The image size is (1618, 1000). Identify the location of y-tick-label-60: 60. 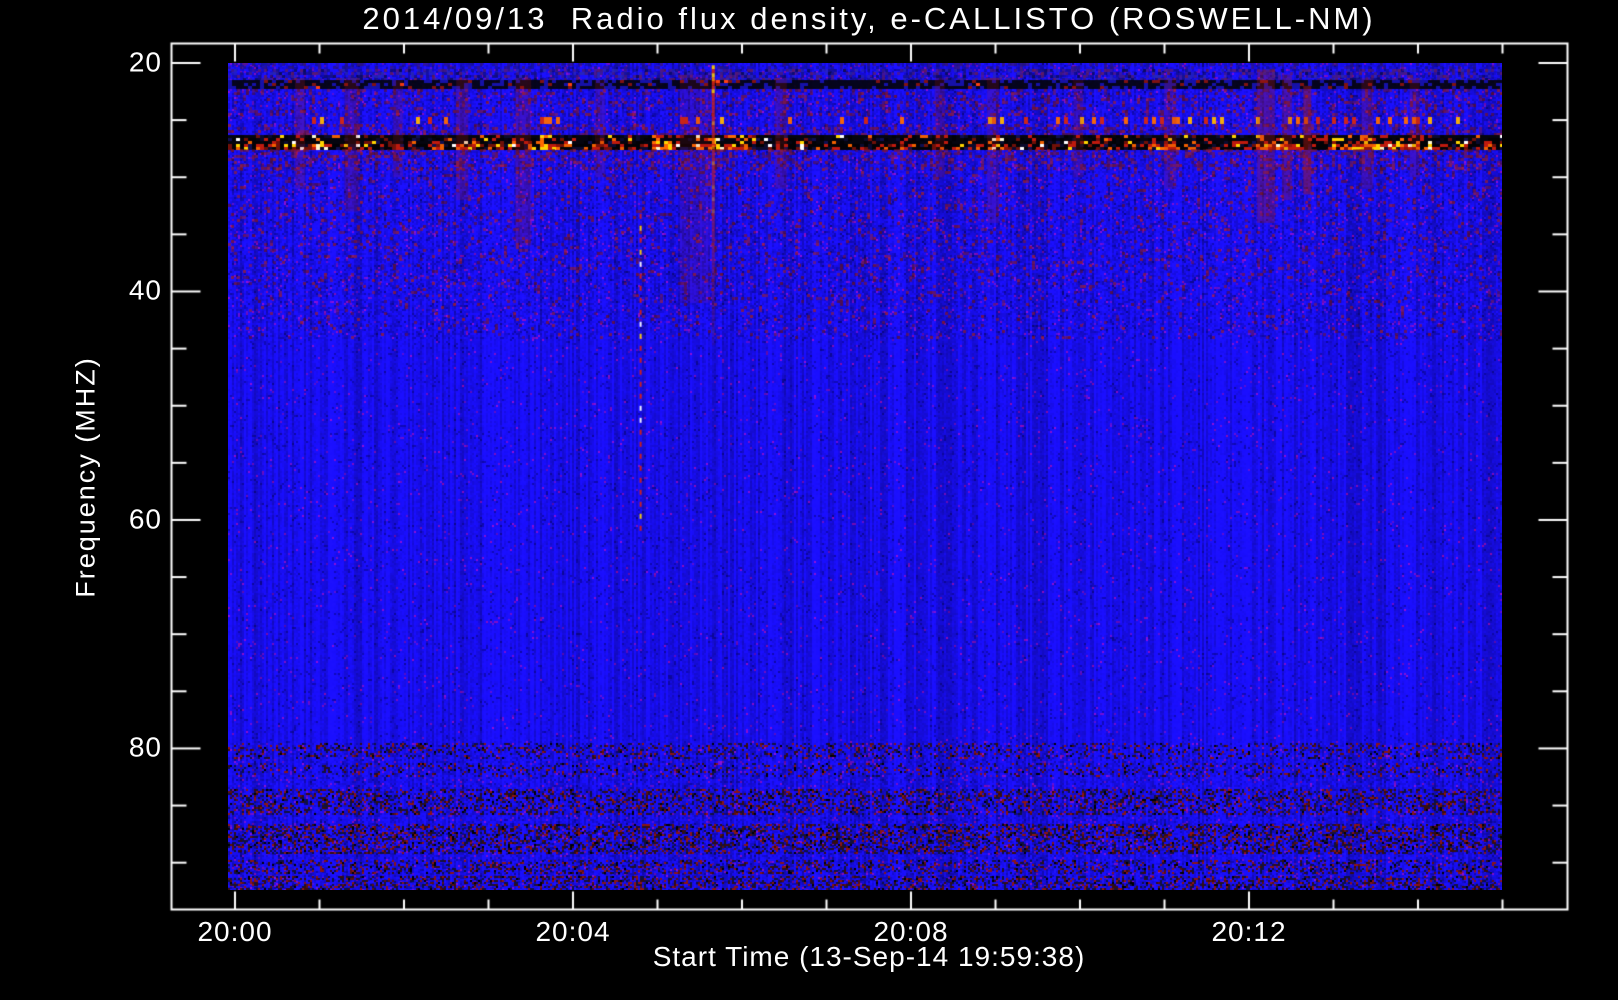
(145, 519).